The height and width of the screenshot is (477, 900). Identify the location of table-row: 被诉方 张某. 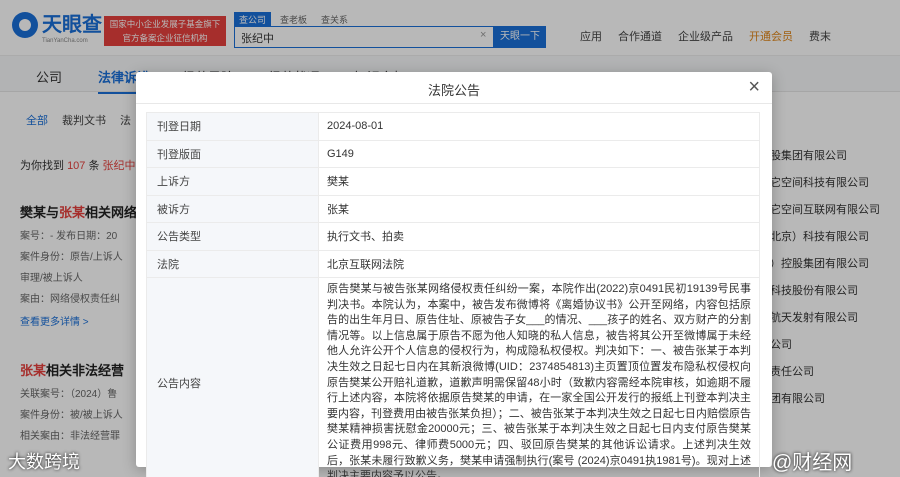
(453, 208).